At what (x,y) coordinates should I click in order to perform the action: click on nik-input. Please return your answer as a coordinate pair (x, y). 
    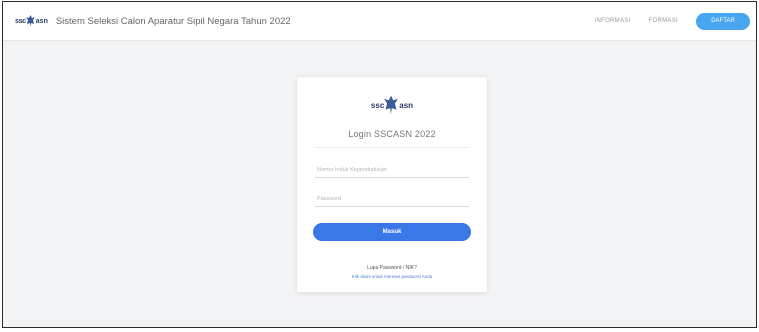
    Looking at the image, I should click on (392, 170).